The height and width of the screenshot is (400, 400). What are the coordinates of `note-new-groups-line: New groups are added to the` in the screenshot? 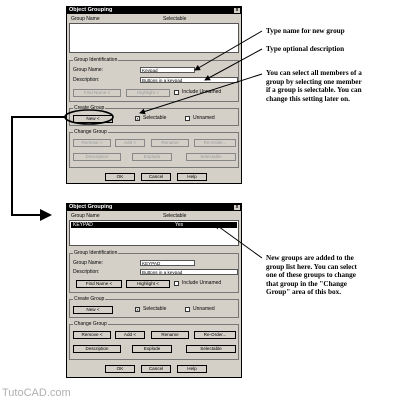 It's located at (310, 258).